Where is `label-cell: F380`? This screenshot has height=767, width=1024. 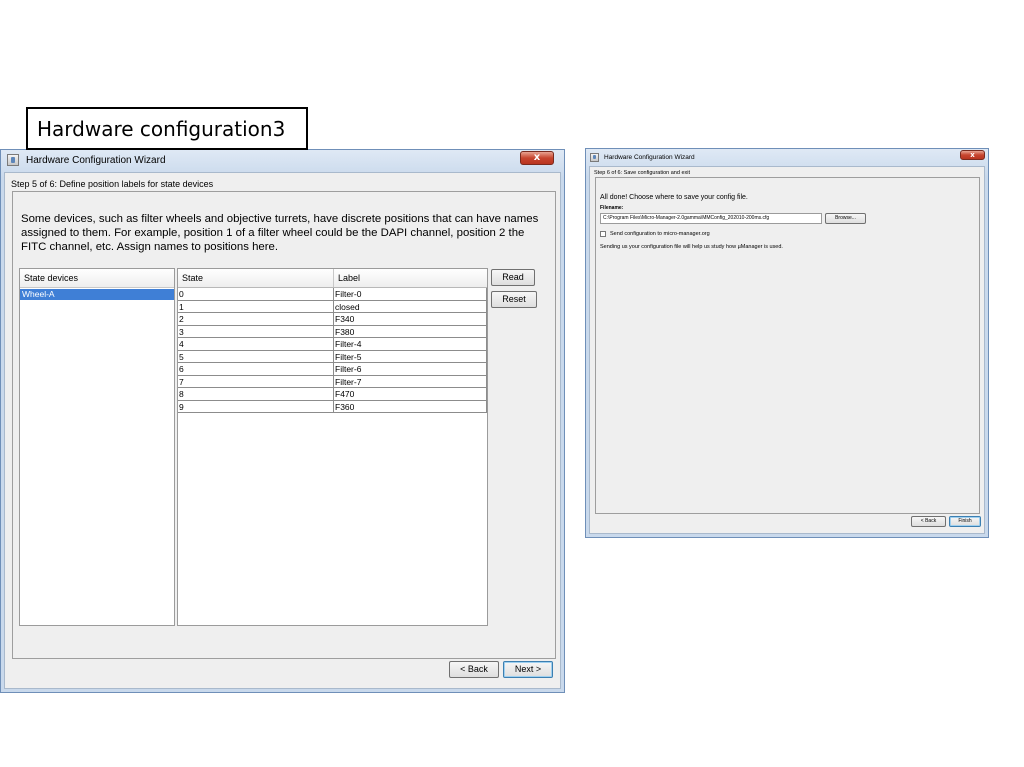 label-cell: F380 is located at coordinates (410, 331).